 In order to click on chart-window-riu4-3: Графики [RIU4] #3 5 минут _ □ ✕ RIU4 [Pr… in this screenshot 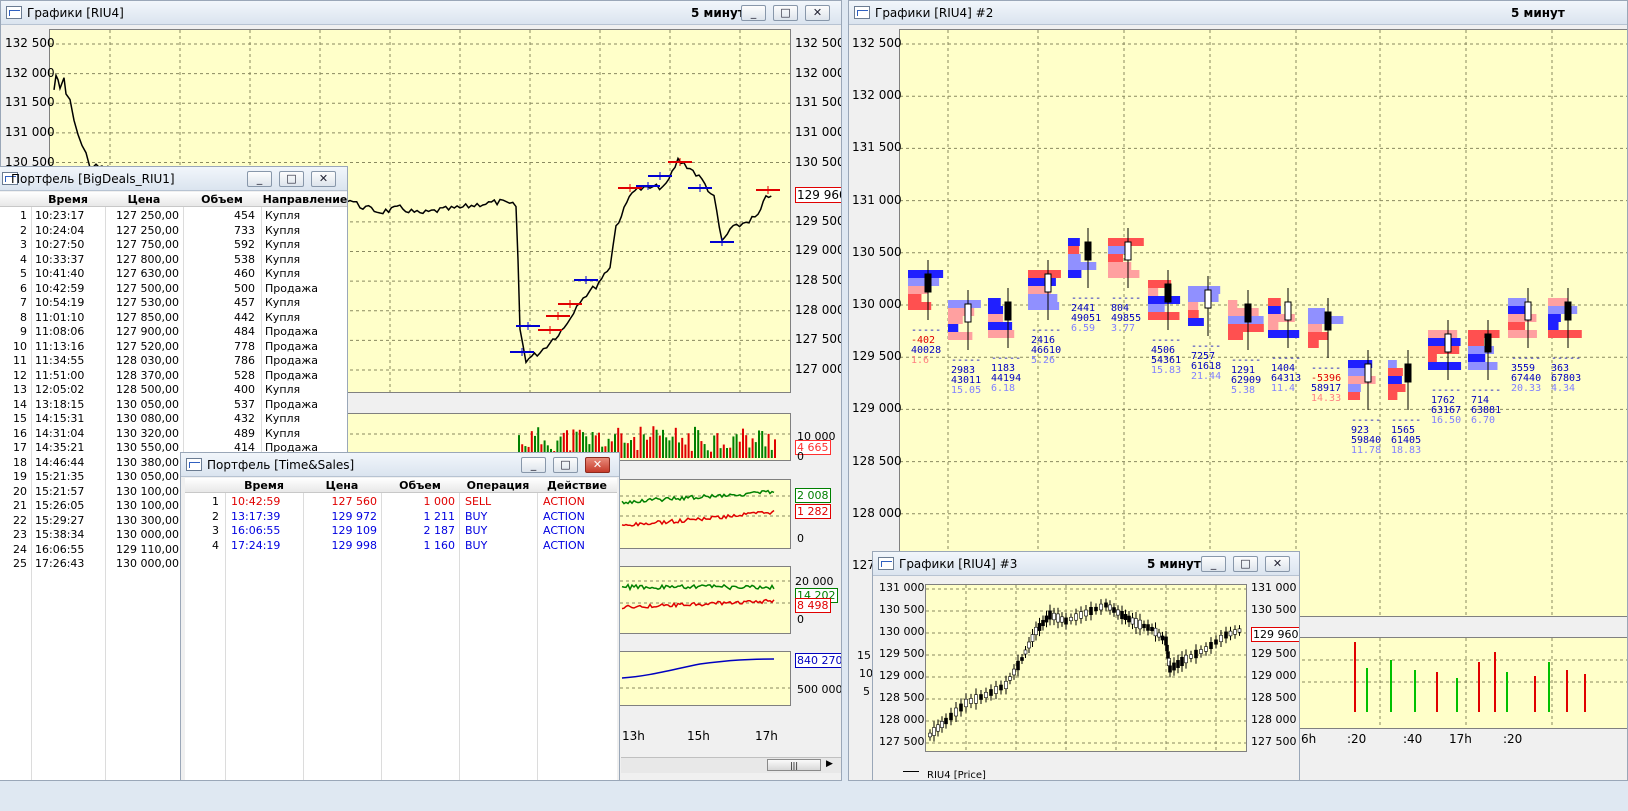, I will do `click(1086, 666)`.